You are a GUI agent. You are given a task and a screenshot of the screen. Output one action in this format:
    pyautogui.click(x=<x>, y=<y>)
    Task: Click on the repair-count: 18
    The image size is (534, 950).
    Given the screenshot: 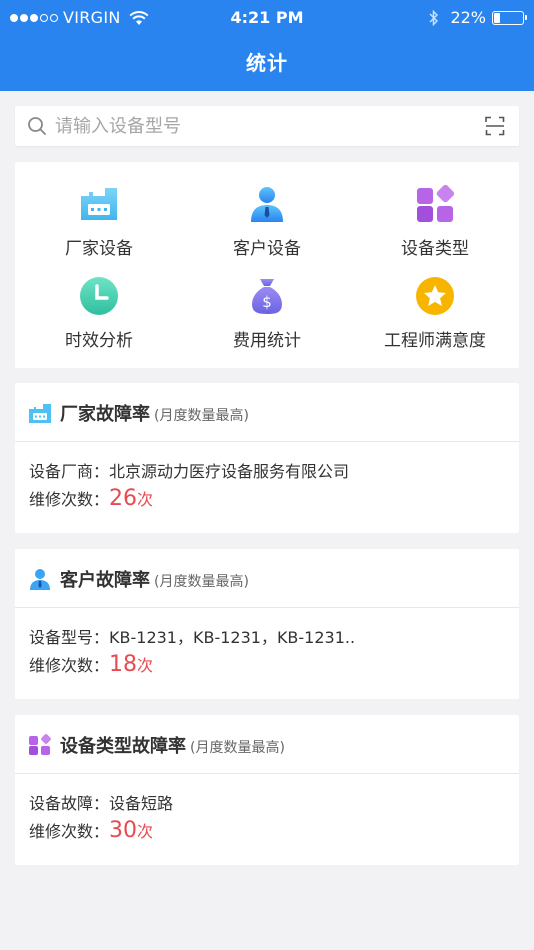 What is the action you would take?
    pyautogui.click(x=123, y=664)
    